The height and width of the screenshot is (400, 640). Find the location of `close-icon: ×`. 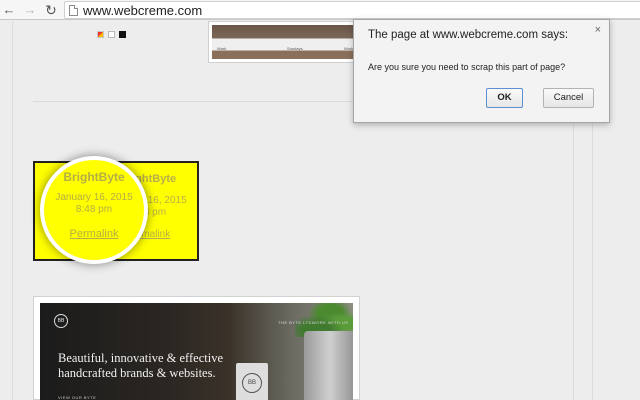

close-icon: × is located at coordinates (598, 30).